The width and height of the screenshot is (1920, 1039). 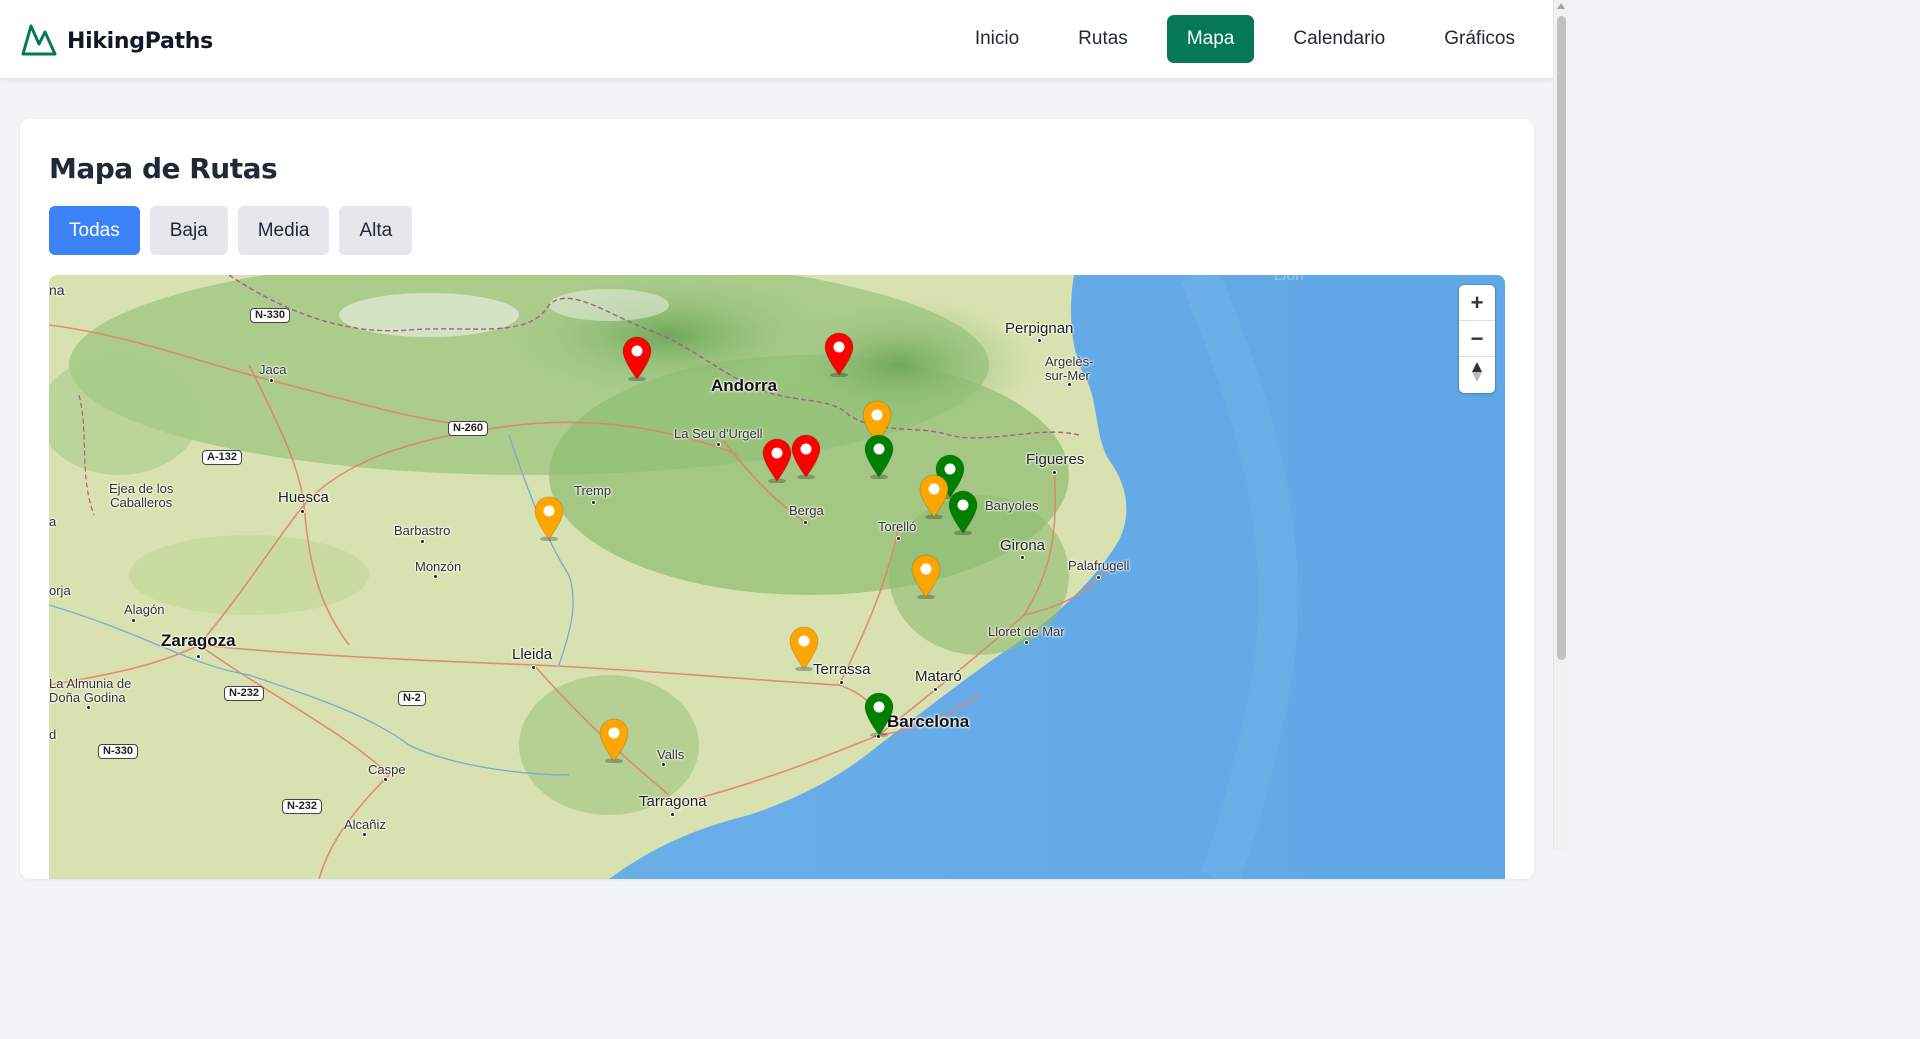 What do you see at coordinates (39, 41) in the screenshot?
I see `mountain-icon` at bounding box center [39, 41].